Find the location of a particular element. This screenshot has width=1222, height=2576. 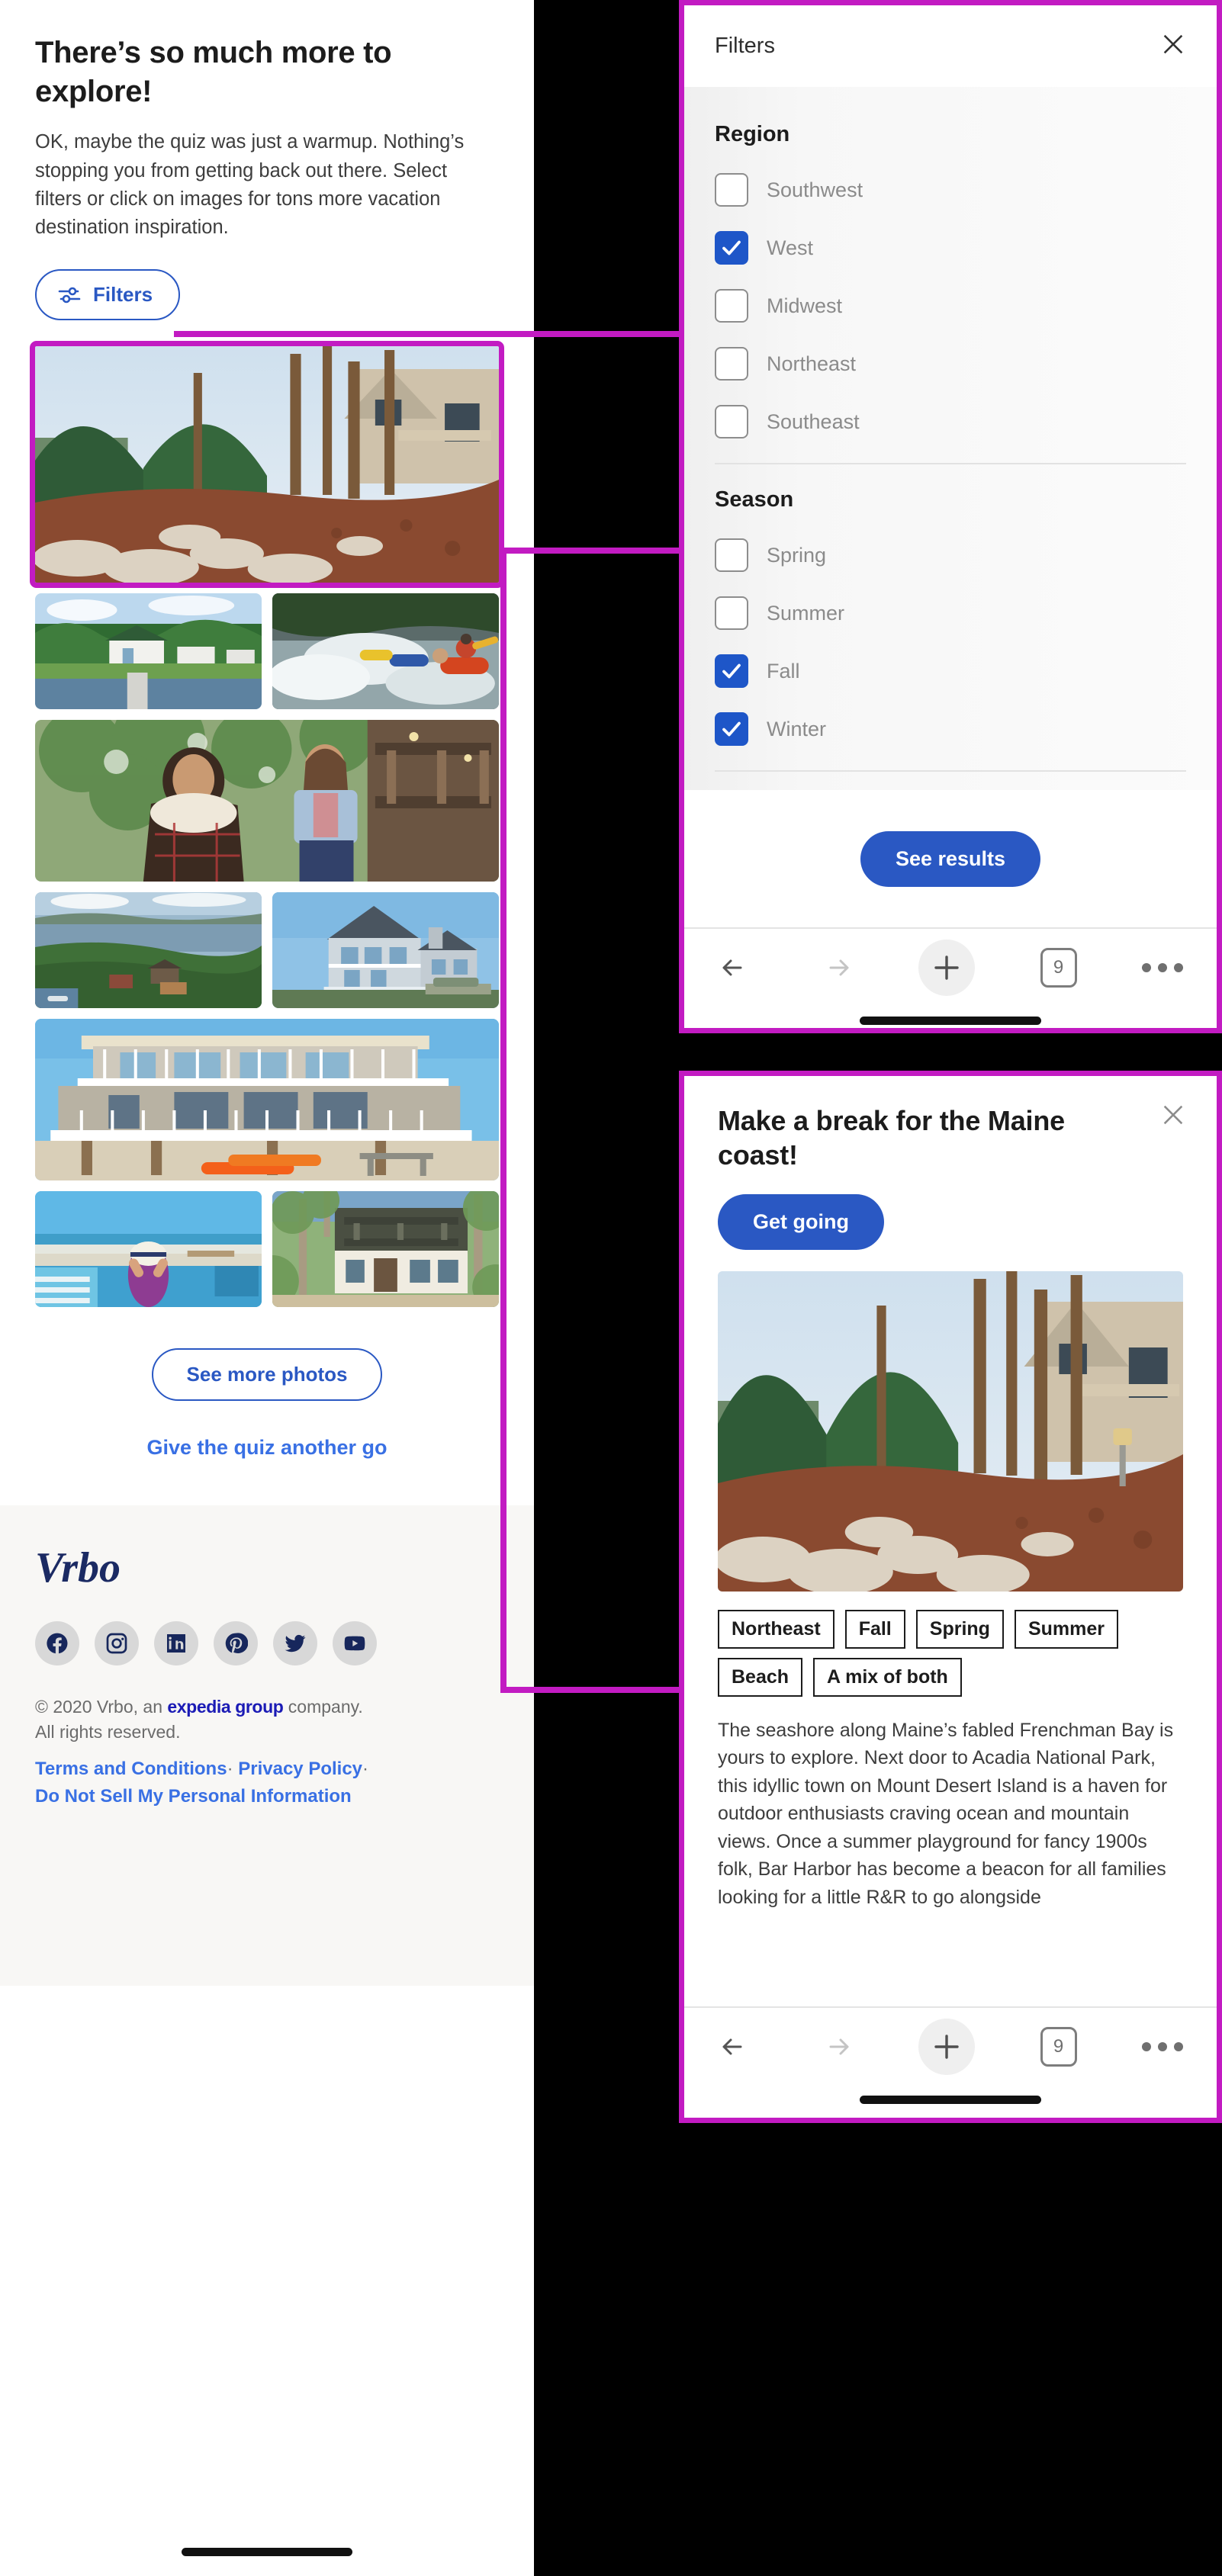

gallery-tile-maine-coast-cabin-on-rocks is located at coordinates (267, 465).